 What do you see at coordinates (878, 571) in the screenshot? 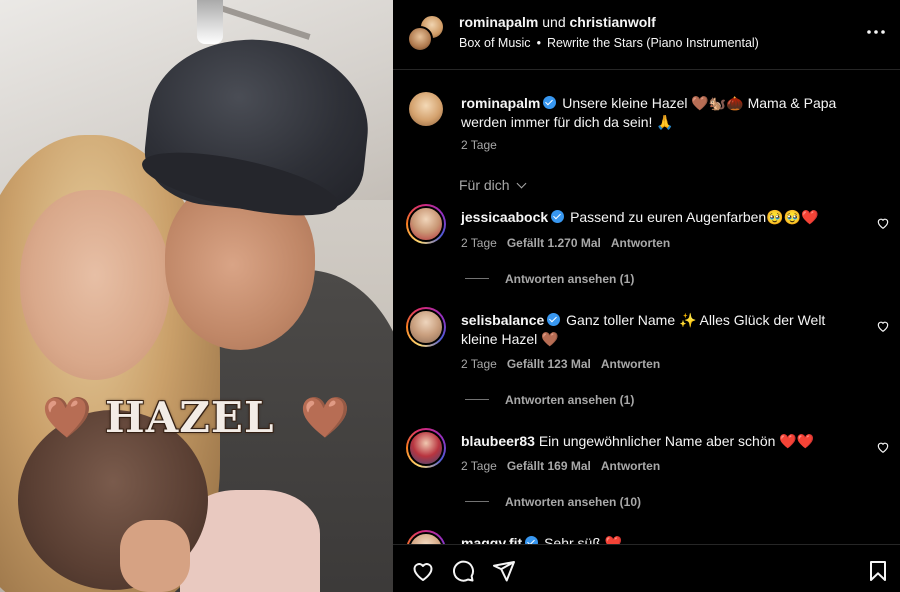
I see `save-icon` at bounding box center [878, 571].